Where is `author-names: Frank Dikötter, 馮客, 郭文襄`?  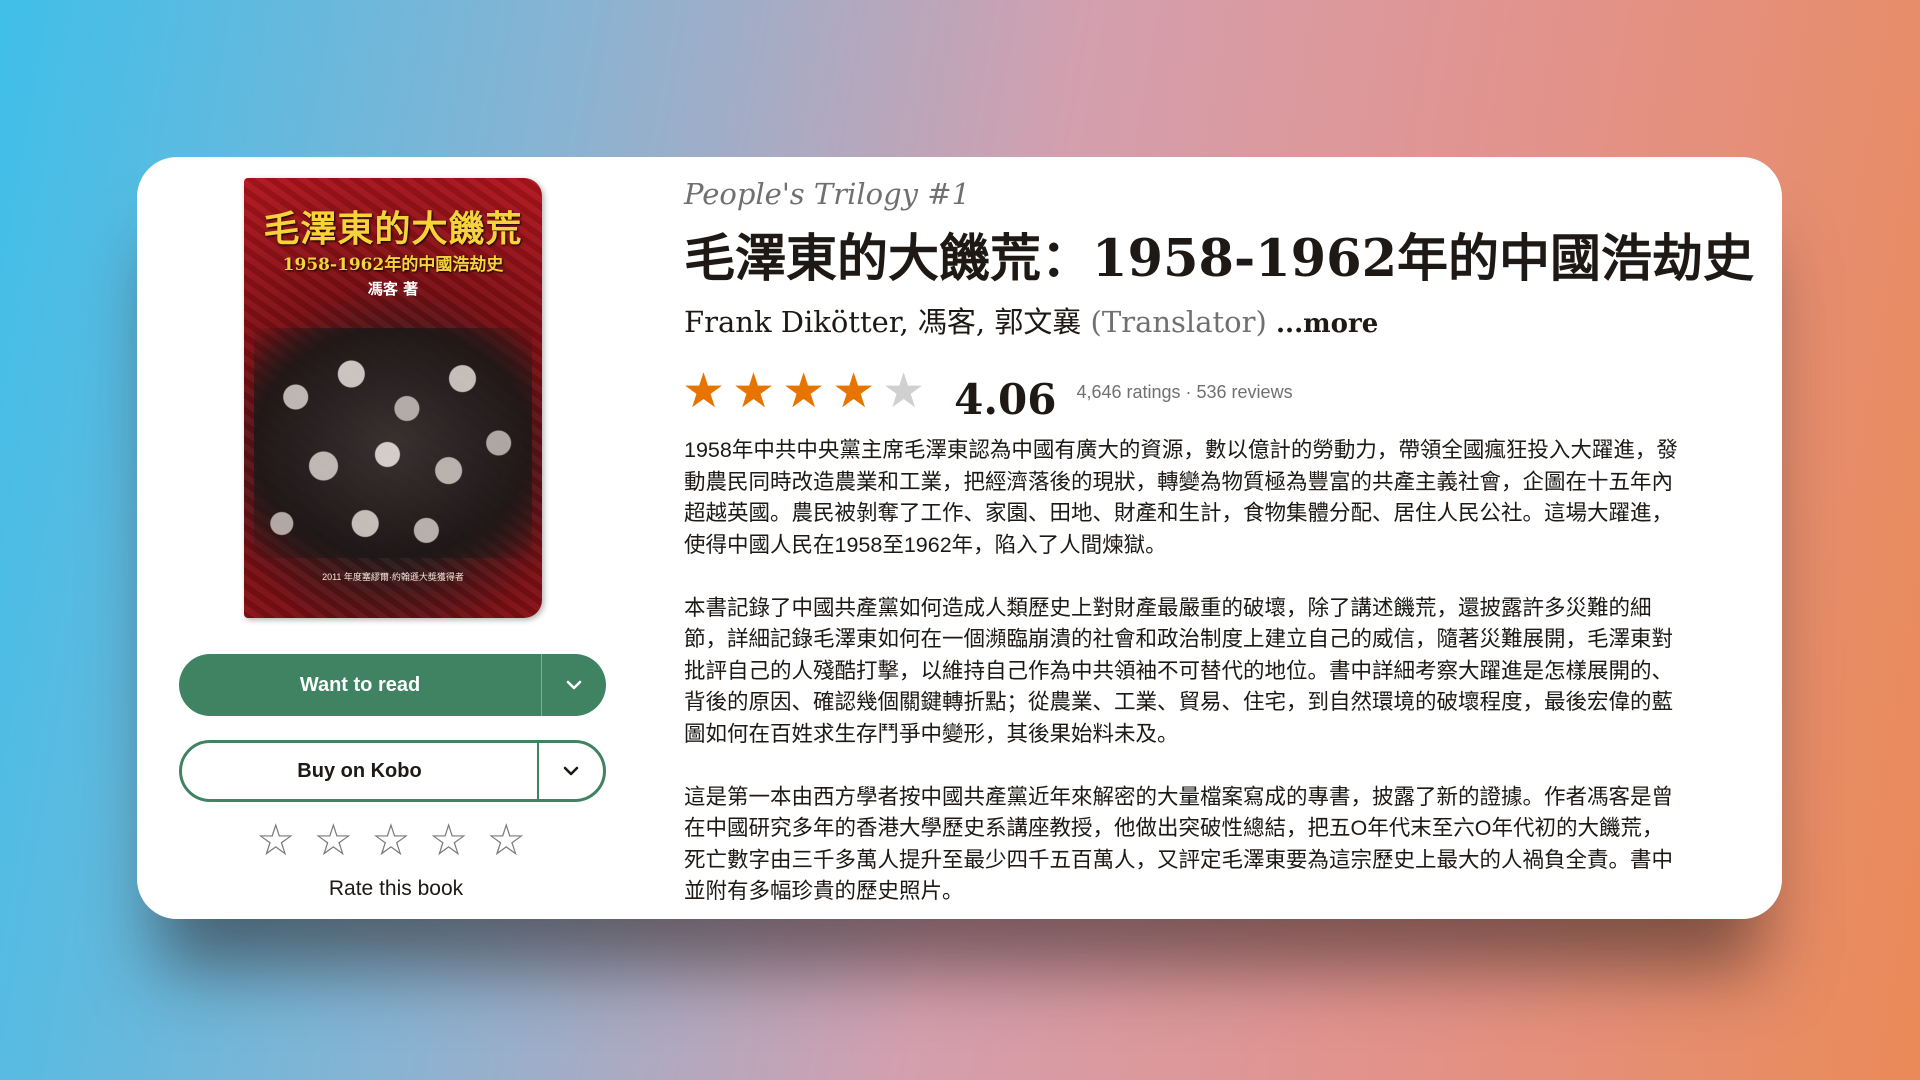
author-names: Frank Dikötter, 馮客, 郭文襄 is located at coordinates (882, 322).